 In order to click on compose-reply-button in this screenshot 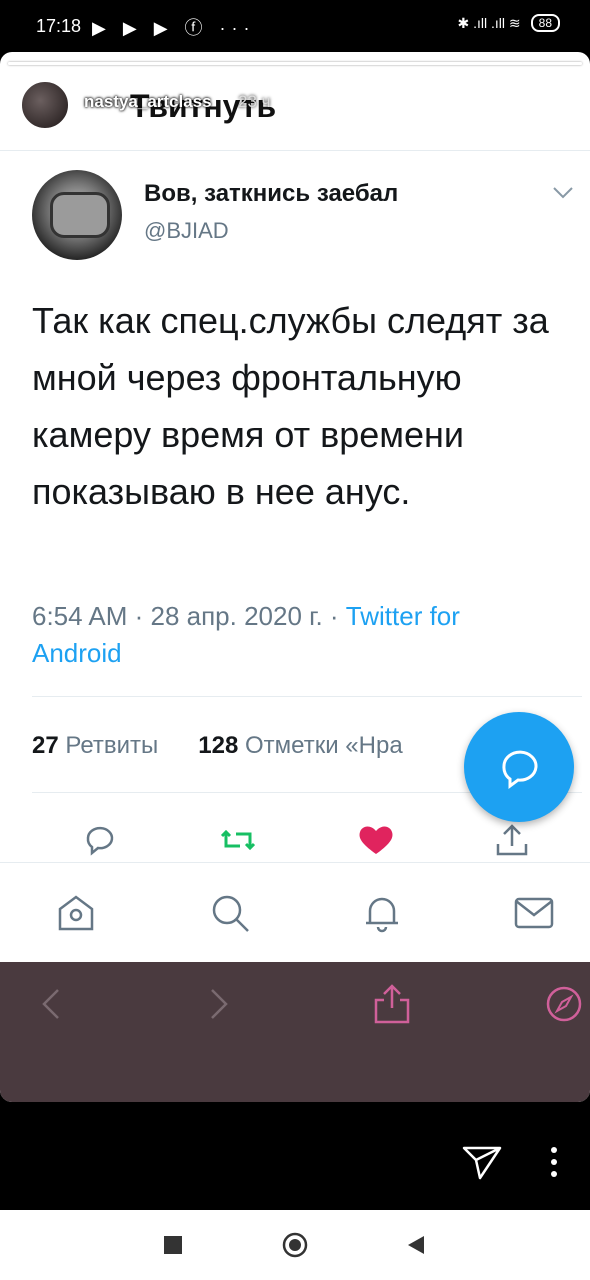, I will do `click(519, 767)`.